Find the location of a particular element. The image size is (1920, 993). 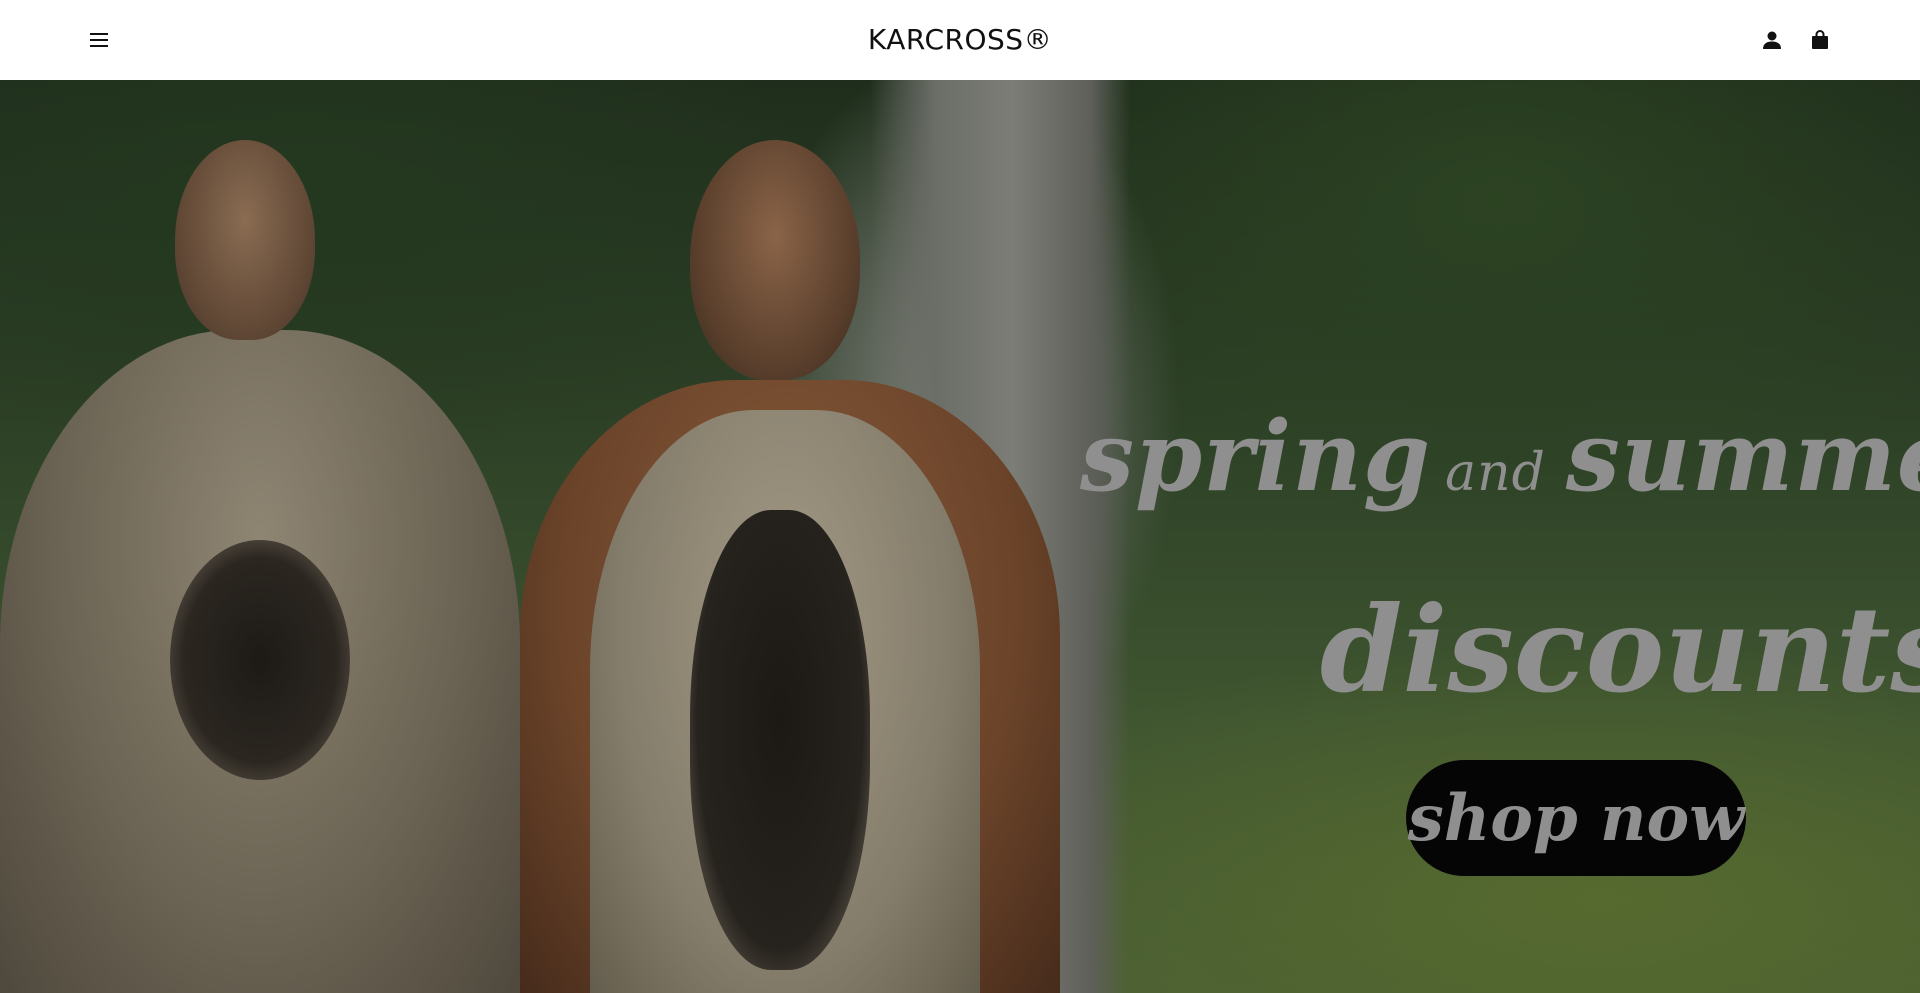

promo-headline: springand summer is located at coordinates (1500, 456).